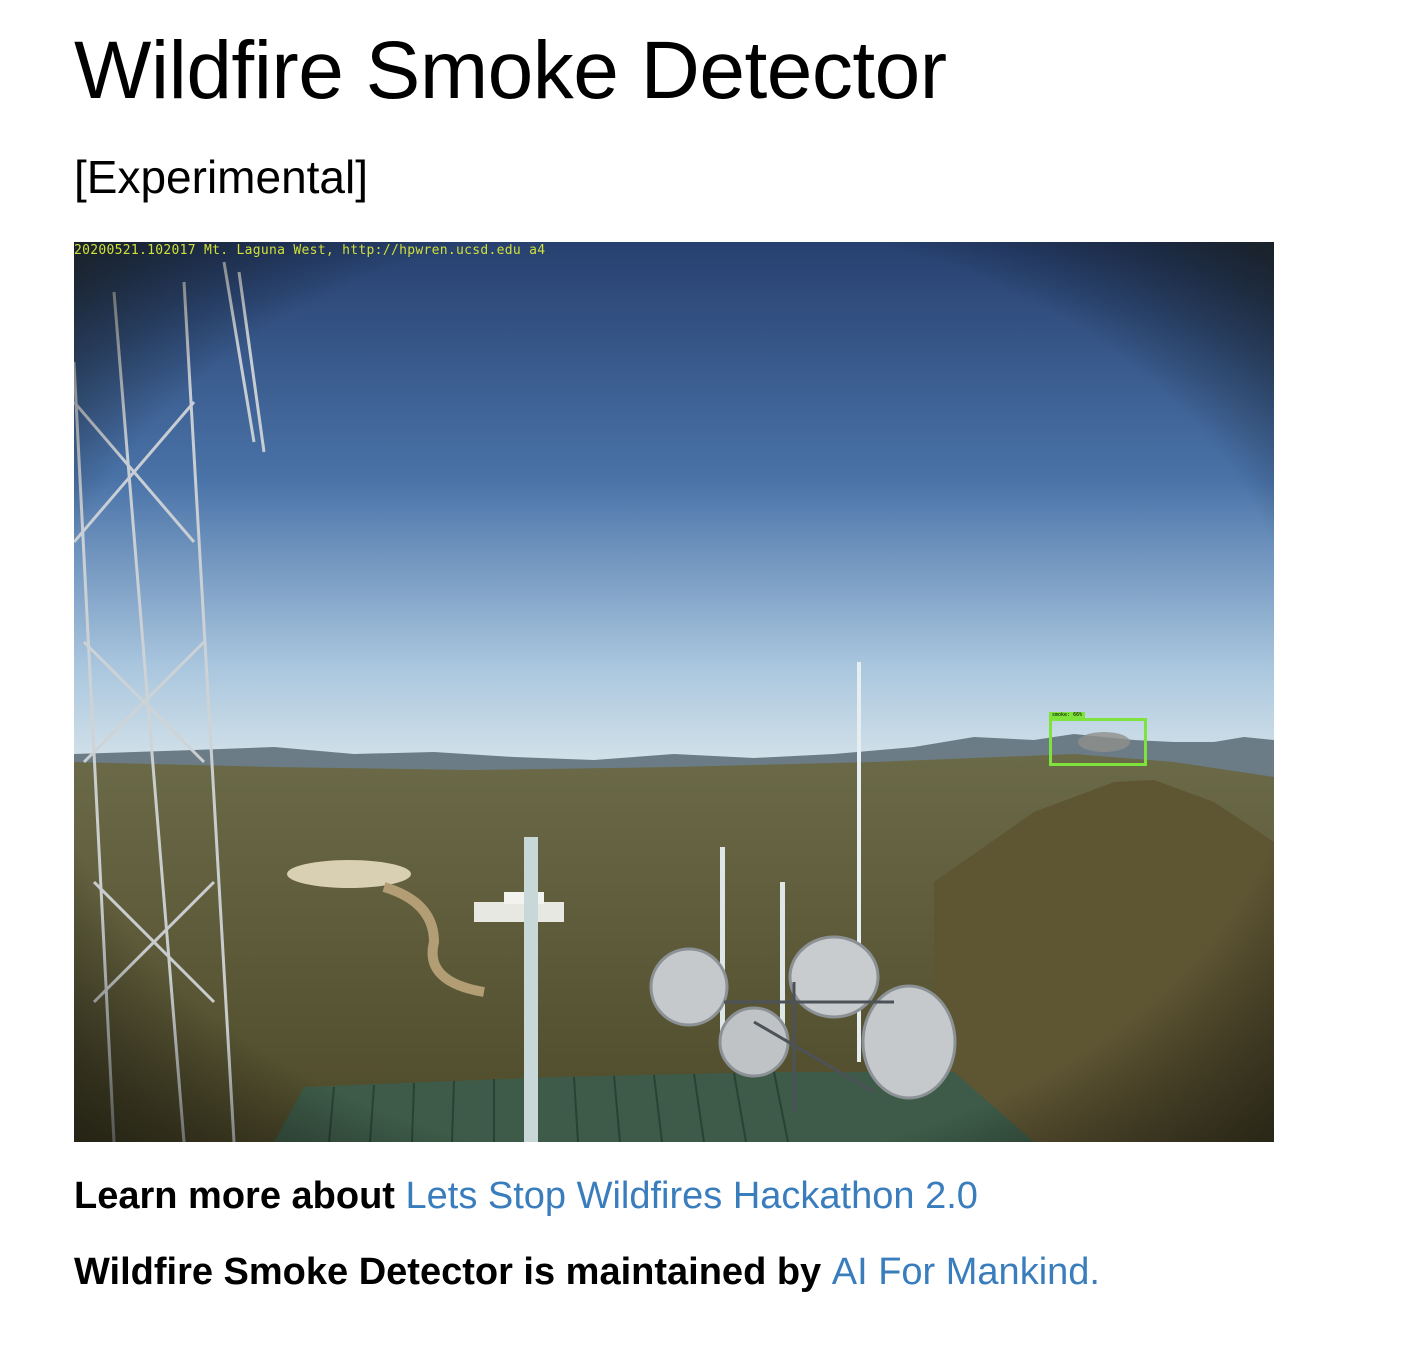 The height and width of the screenshot is (1348, 1422). I want to click on page-title: Wildfire Smoke Detector, so click(510, 70).